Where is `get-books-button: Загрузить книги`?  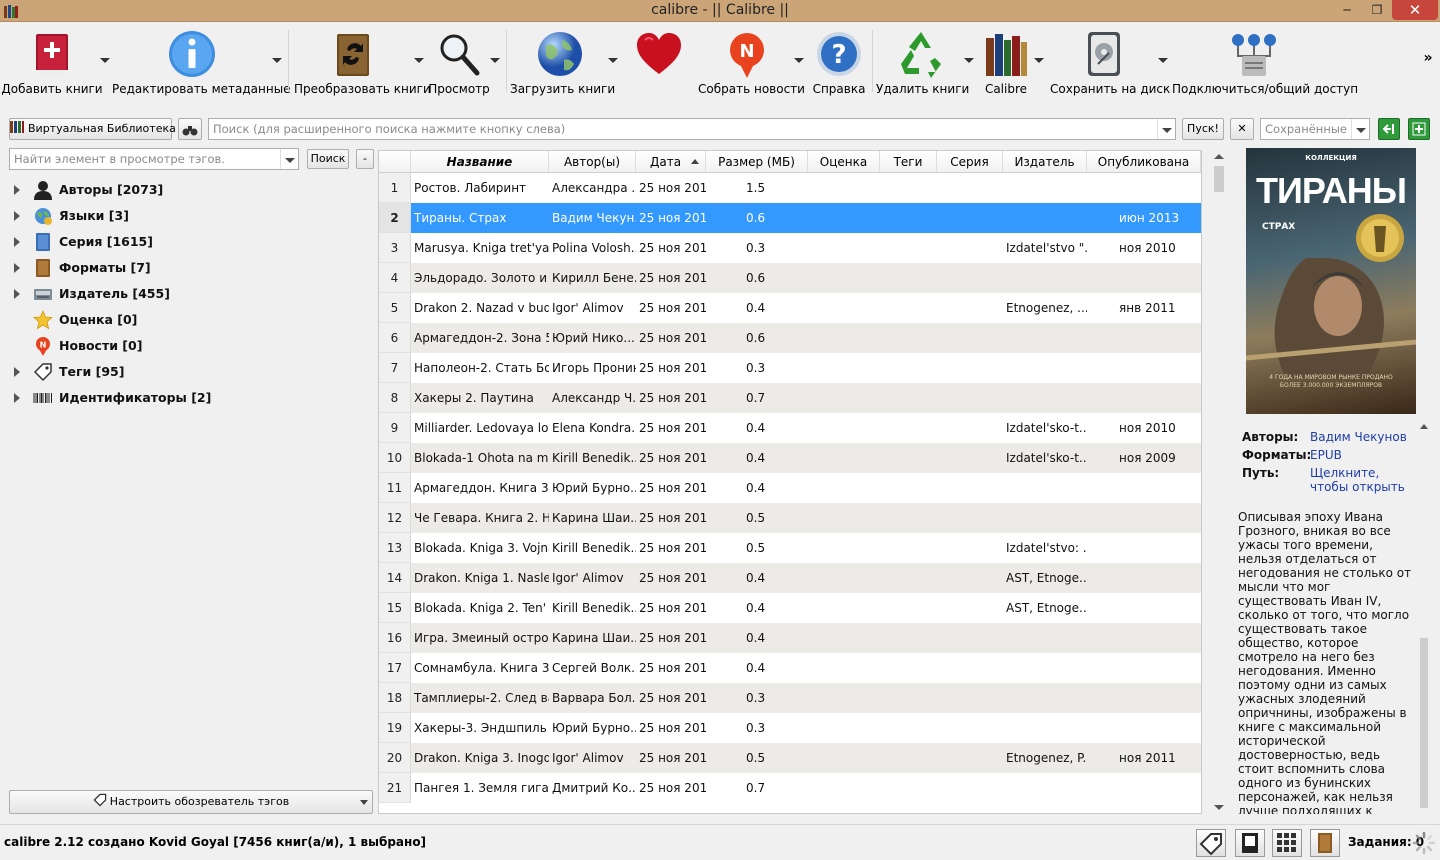
get-books-button: Загрузить книги is located at coordinates (562, 61).